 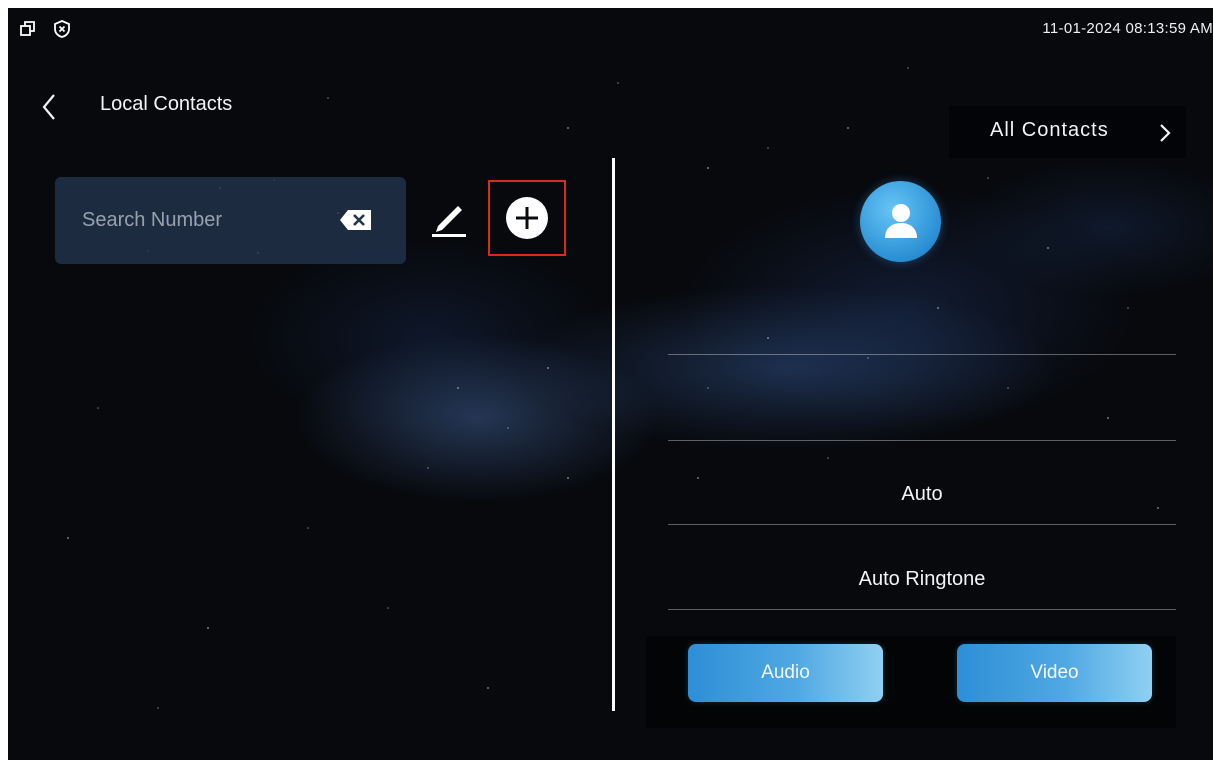 I want to click on panel-divider, so click(x=613, y=434).